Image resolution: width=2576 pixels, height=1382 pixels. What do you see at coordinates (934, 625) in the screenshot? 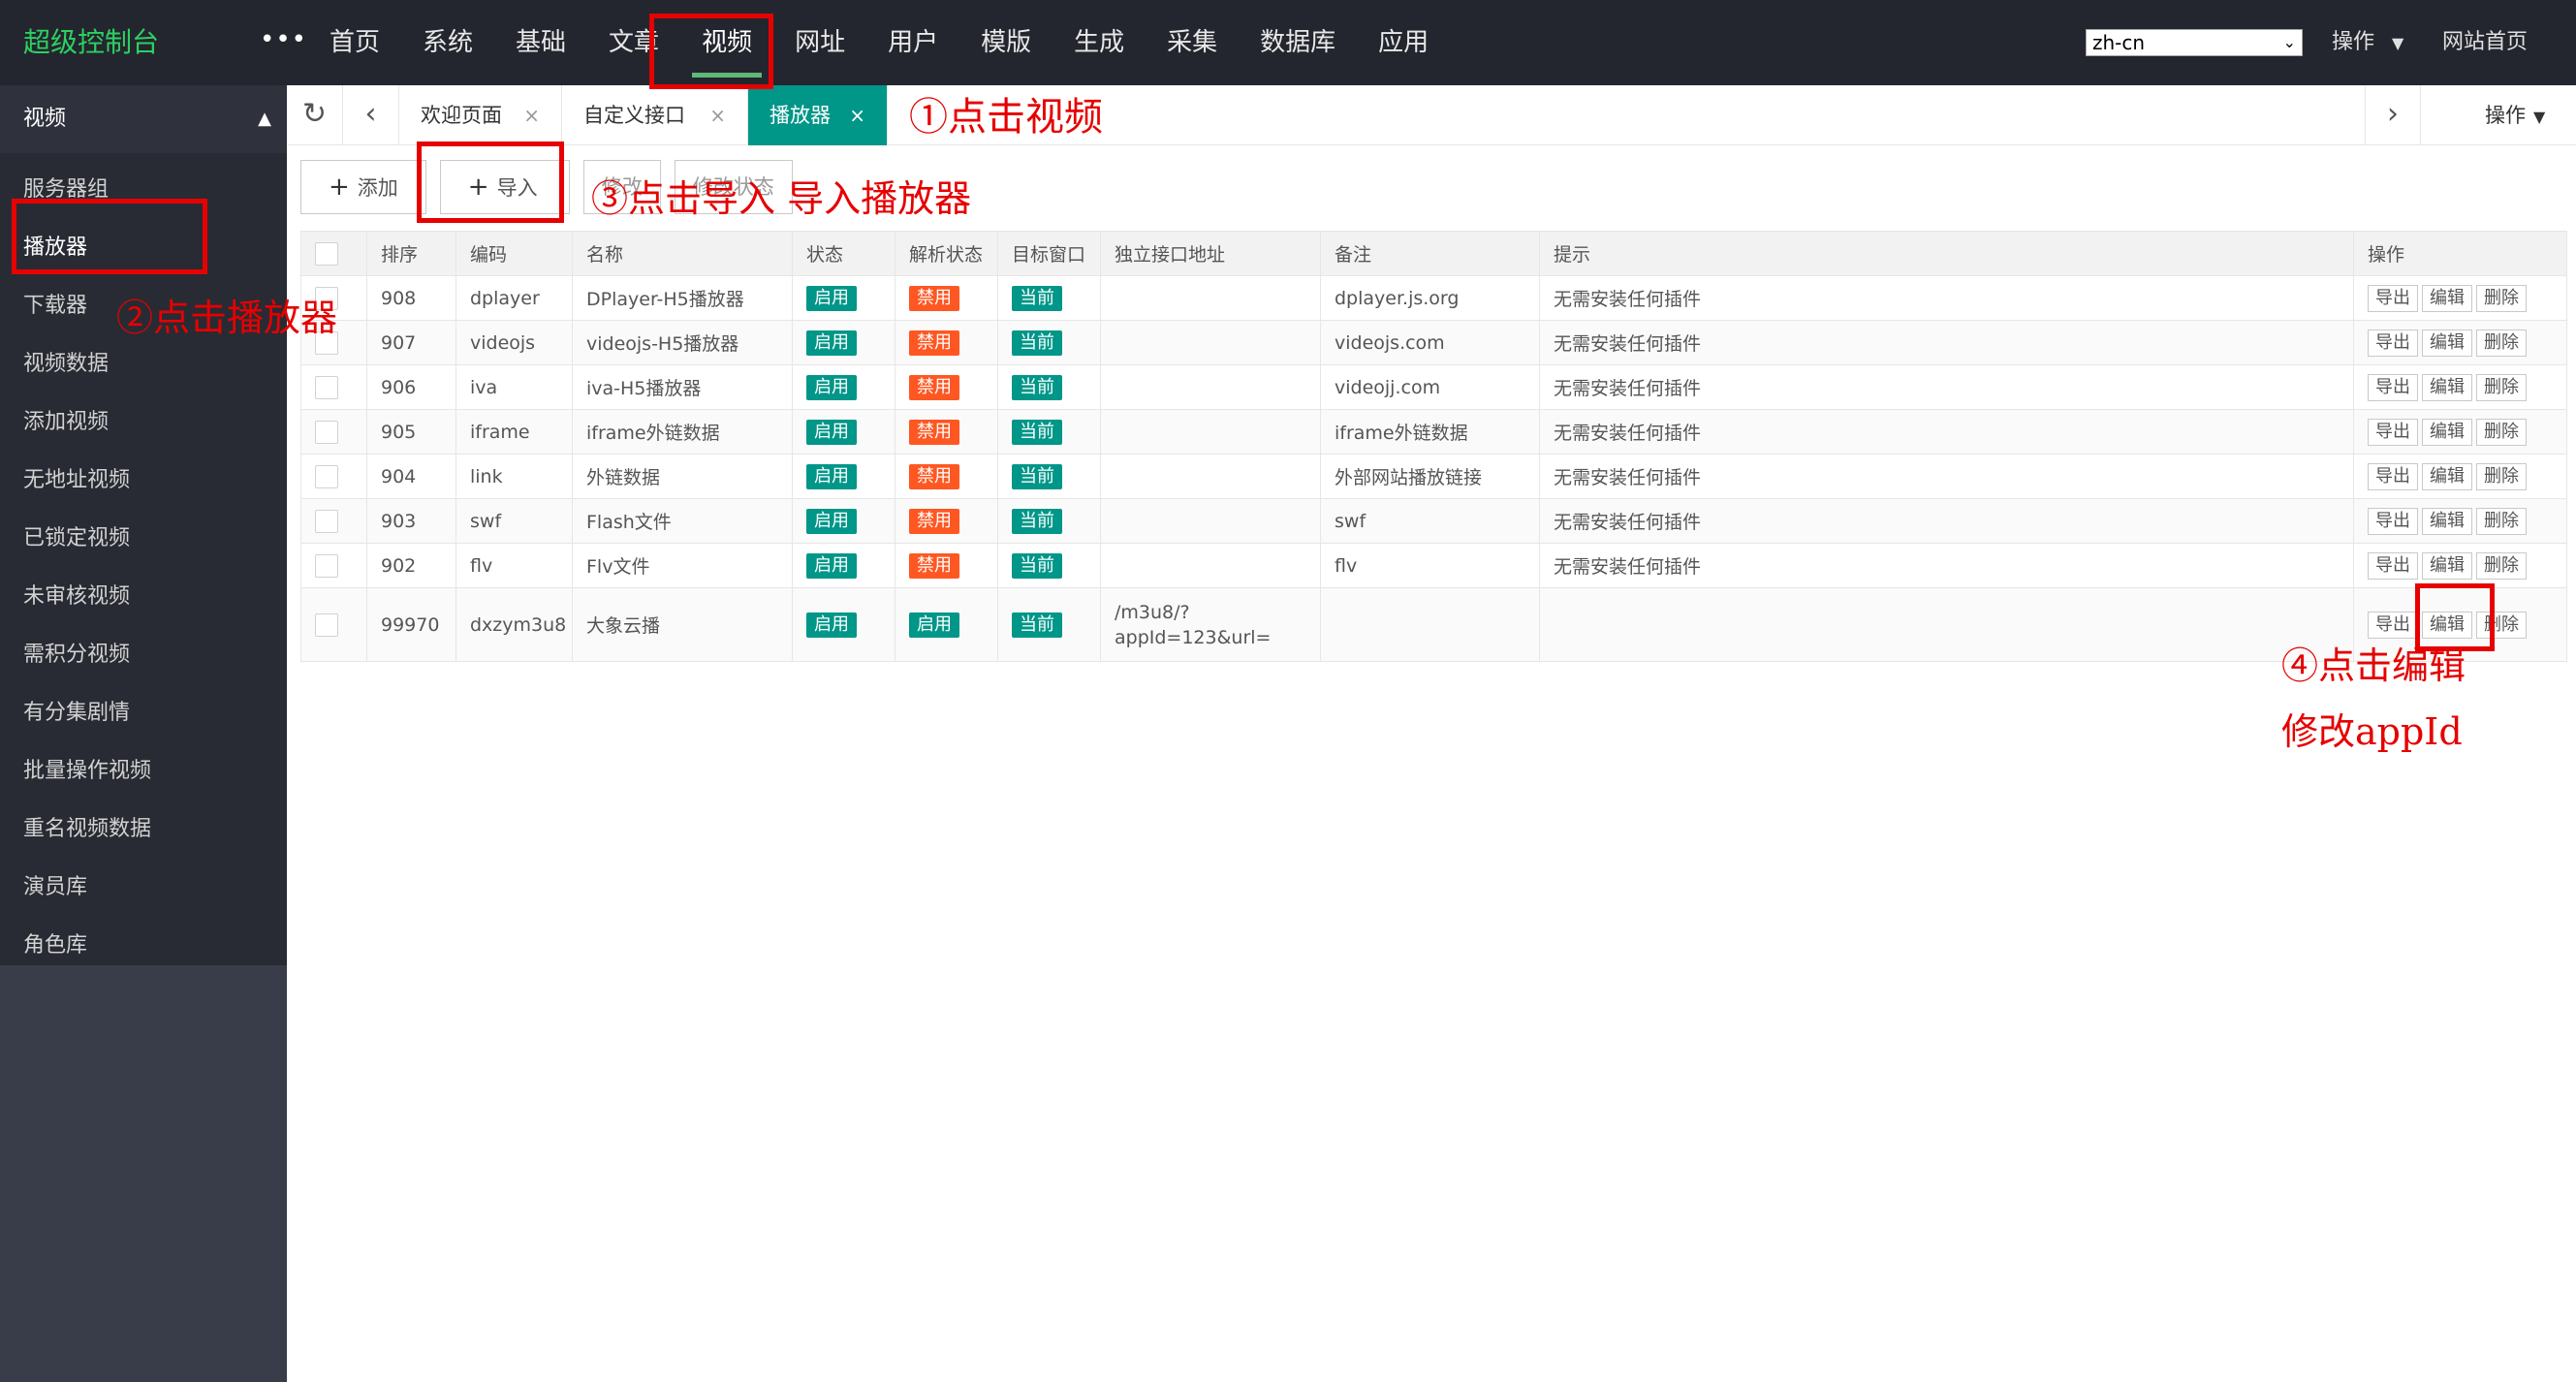
I see `parse-status-badge: 启用` at bounding box center [934, 625].